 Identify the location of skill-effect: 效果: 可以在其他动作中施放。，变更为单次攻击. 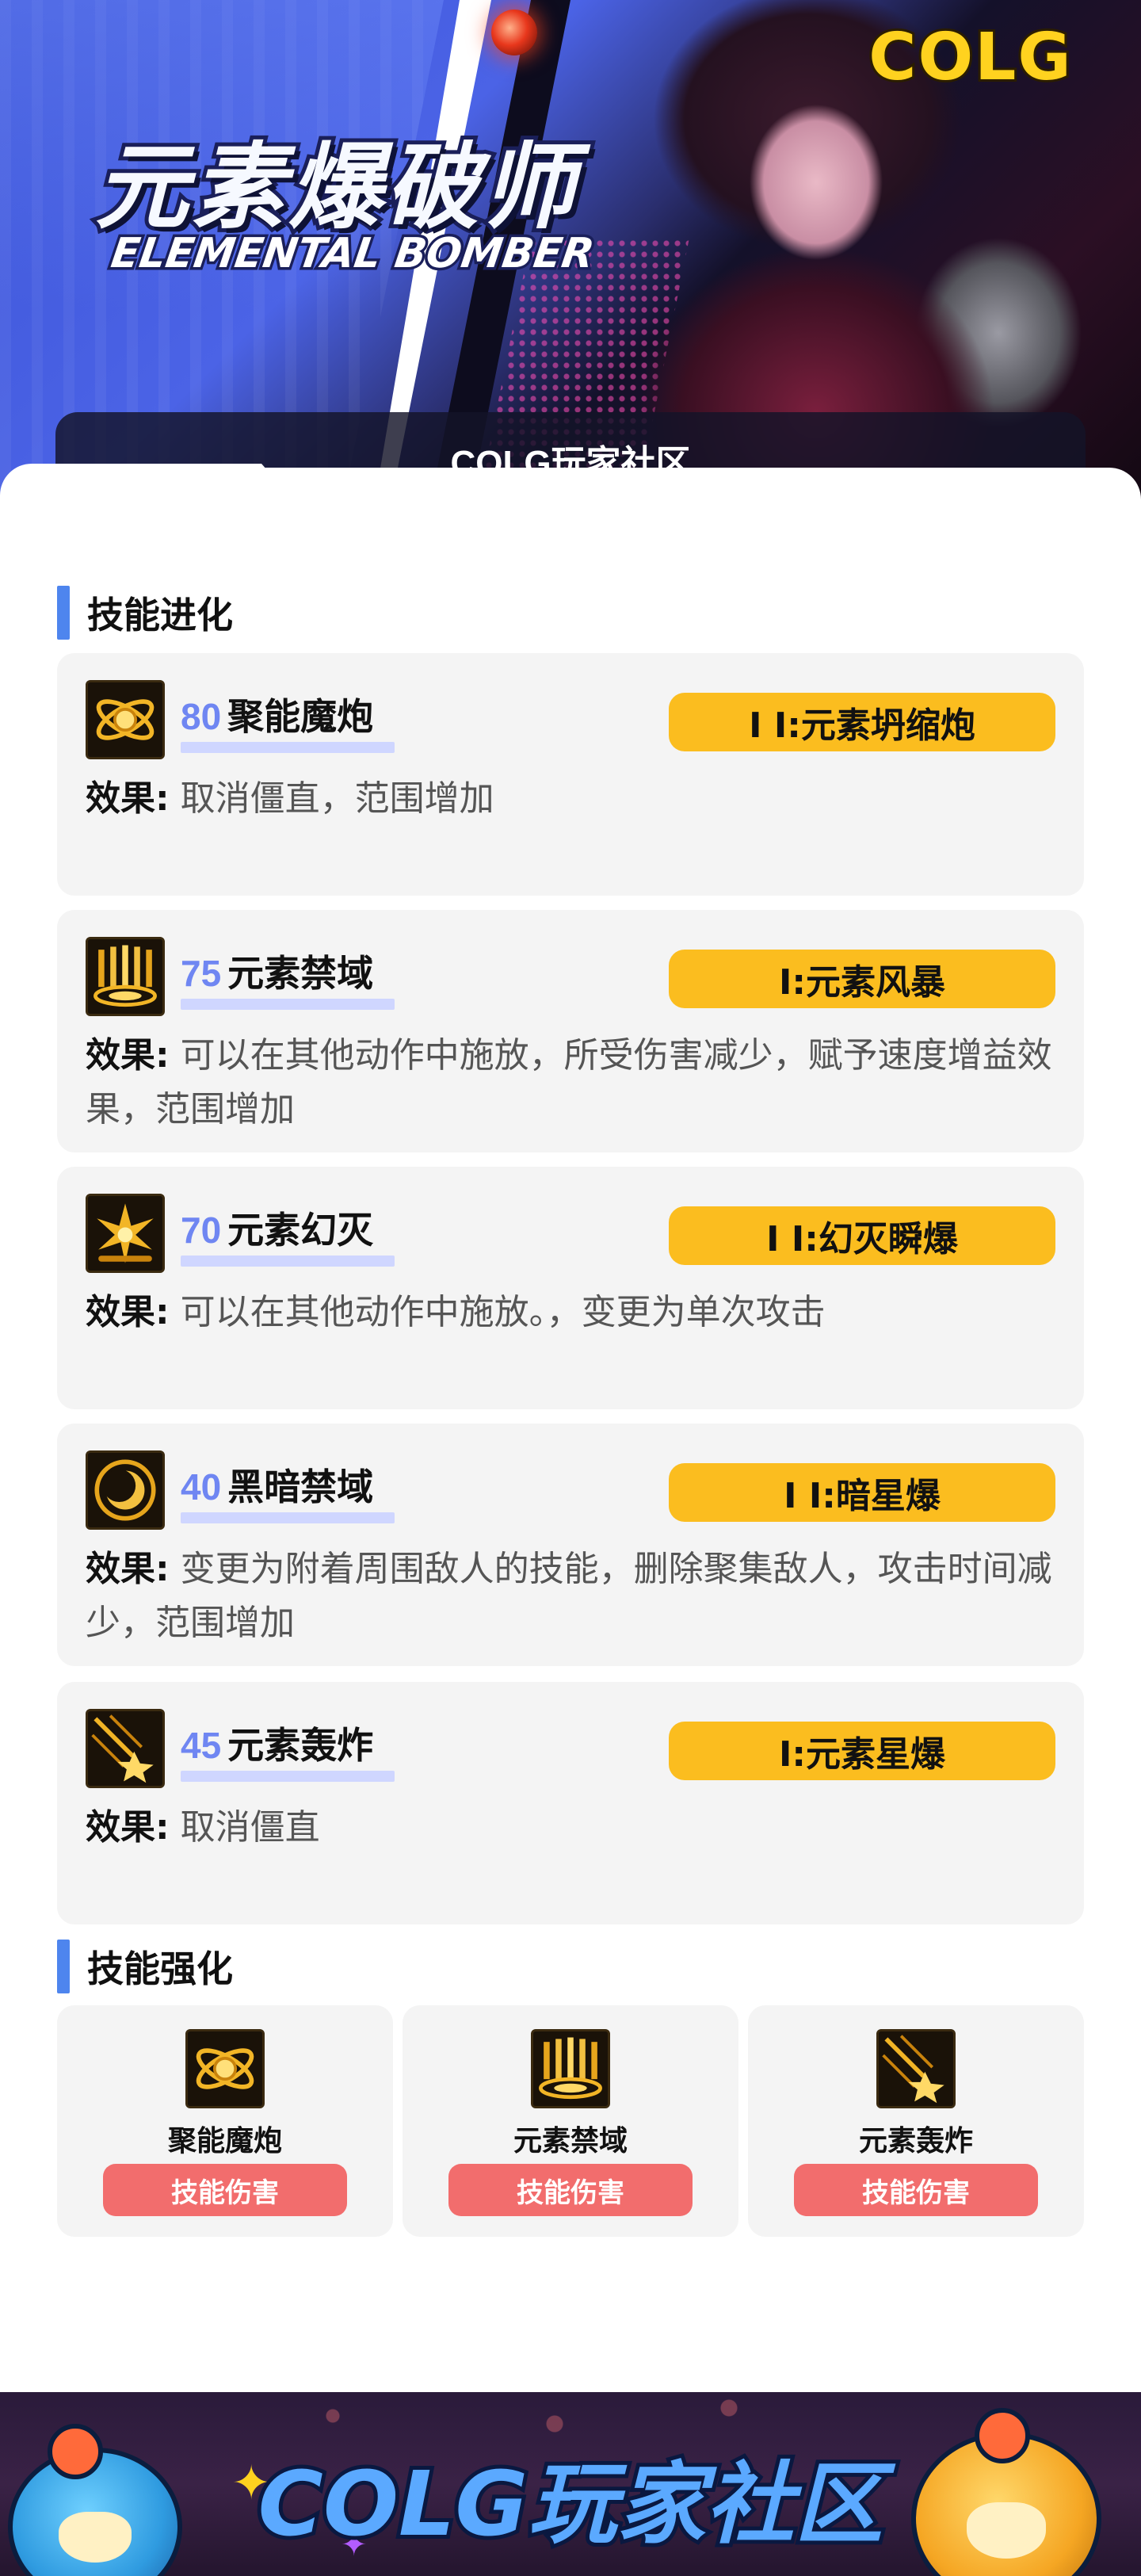
(569, 1313).